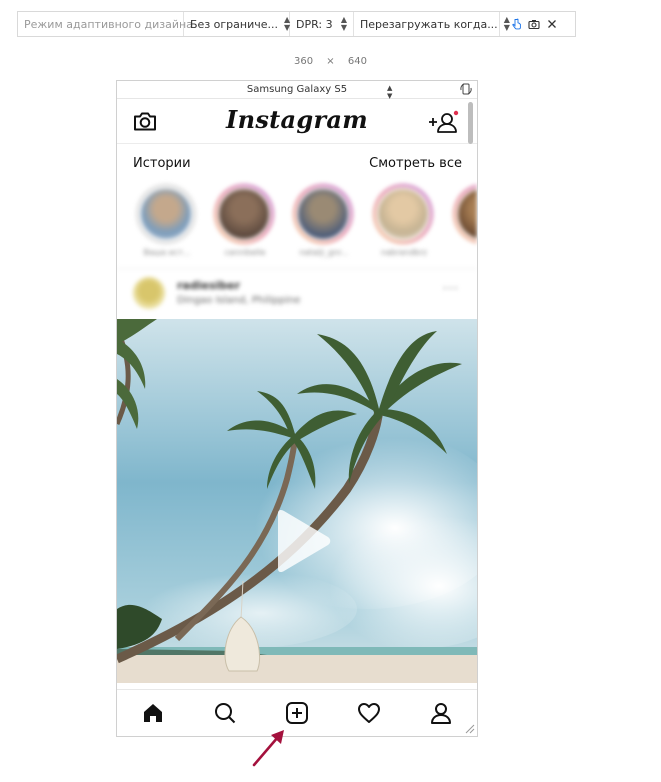 This screenshot has height=782, width=661. What do you see at coordinates (470, 729) in the screenshot?
I see `resize-handle-icon` at bounding box center [470, 729].